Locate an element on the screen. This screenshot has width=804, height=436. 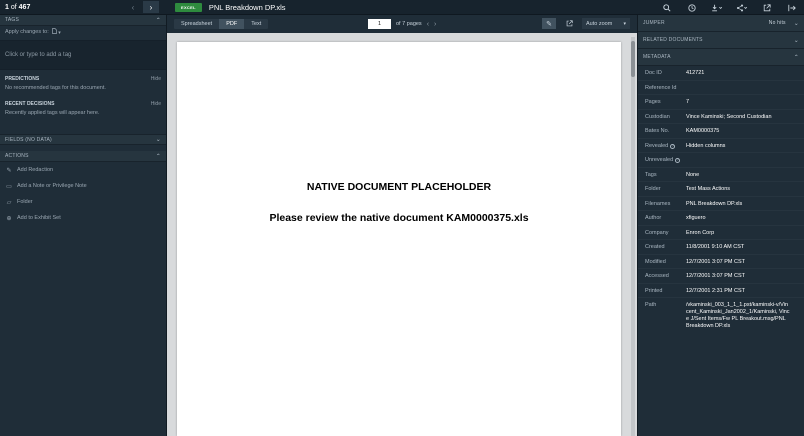
metadata-row-modified: Modified 12/7/2001 3:07 PM CST is located at coordinates (721, 262).